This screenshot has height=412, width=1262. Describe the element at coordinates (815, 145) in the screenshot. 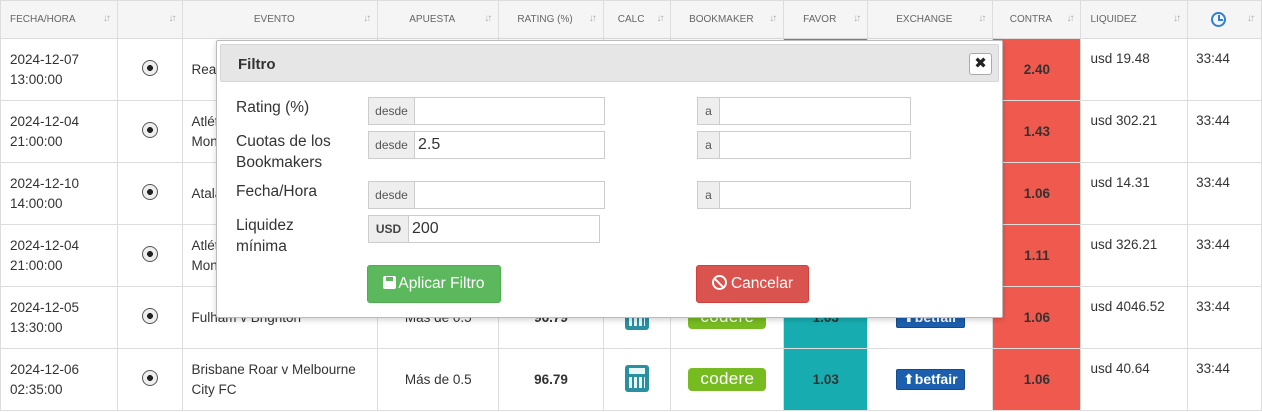

I see `cuotas-to-input` at that location.